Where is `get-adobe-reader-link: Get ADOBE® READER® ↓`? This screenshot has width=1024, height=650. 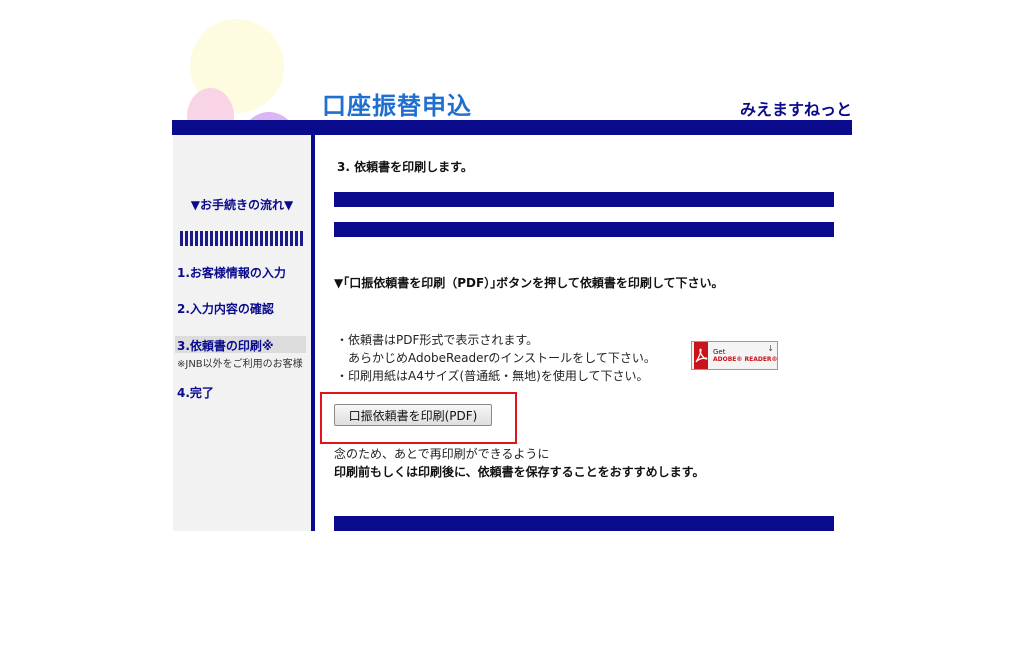 get-adobe-reader-link: Get ADOBE® READER® ↓ is located at coordinates (734, 355).